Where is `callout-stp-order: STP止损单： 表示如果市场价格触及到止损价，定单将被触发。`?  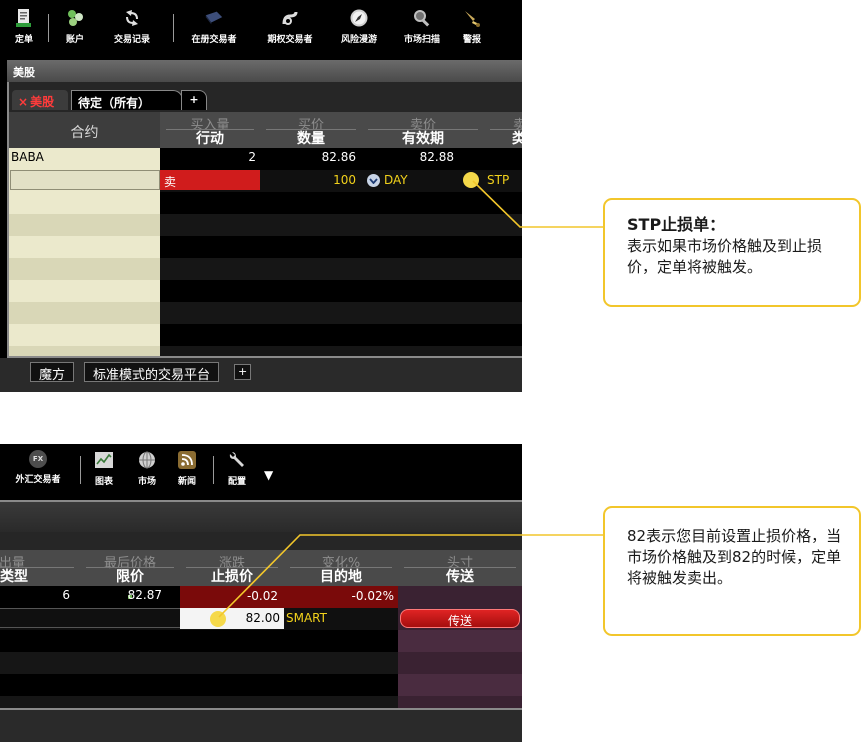 callout-stp-order: STP止损单： 表示如果市场价格触及到止损价，定单将被触发。 is located at coordinates (732, 252).